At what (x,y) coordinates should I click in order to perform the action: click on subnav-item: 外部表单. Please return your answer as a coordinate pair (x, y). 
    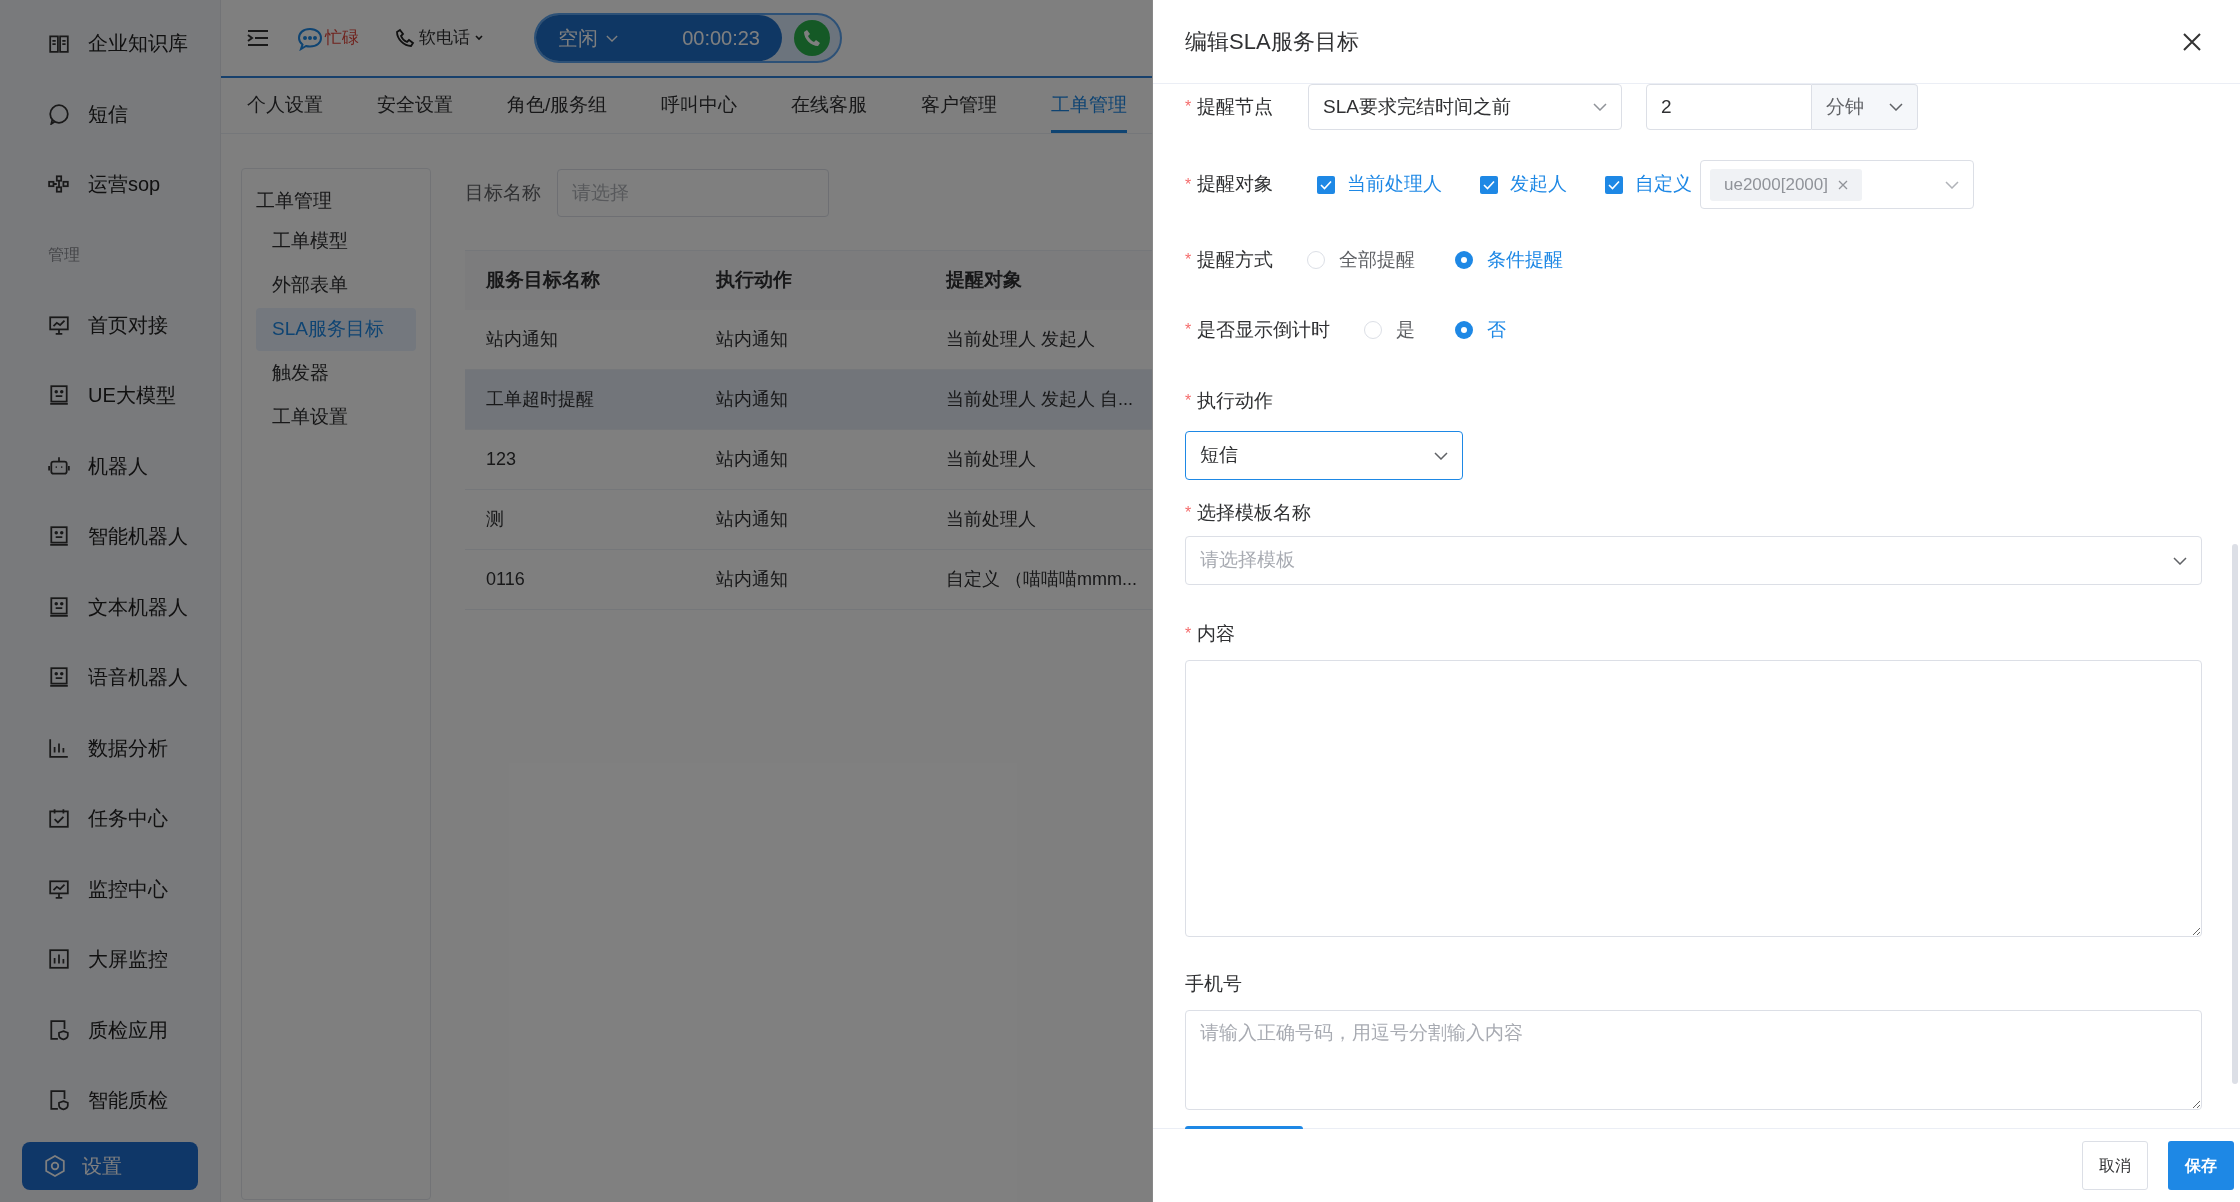
    Looking at the image, I should click on (336, 285).